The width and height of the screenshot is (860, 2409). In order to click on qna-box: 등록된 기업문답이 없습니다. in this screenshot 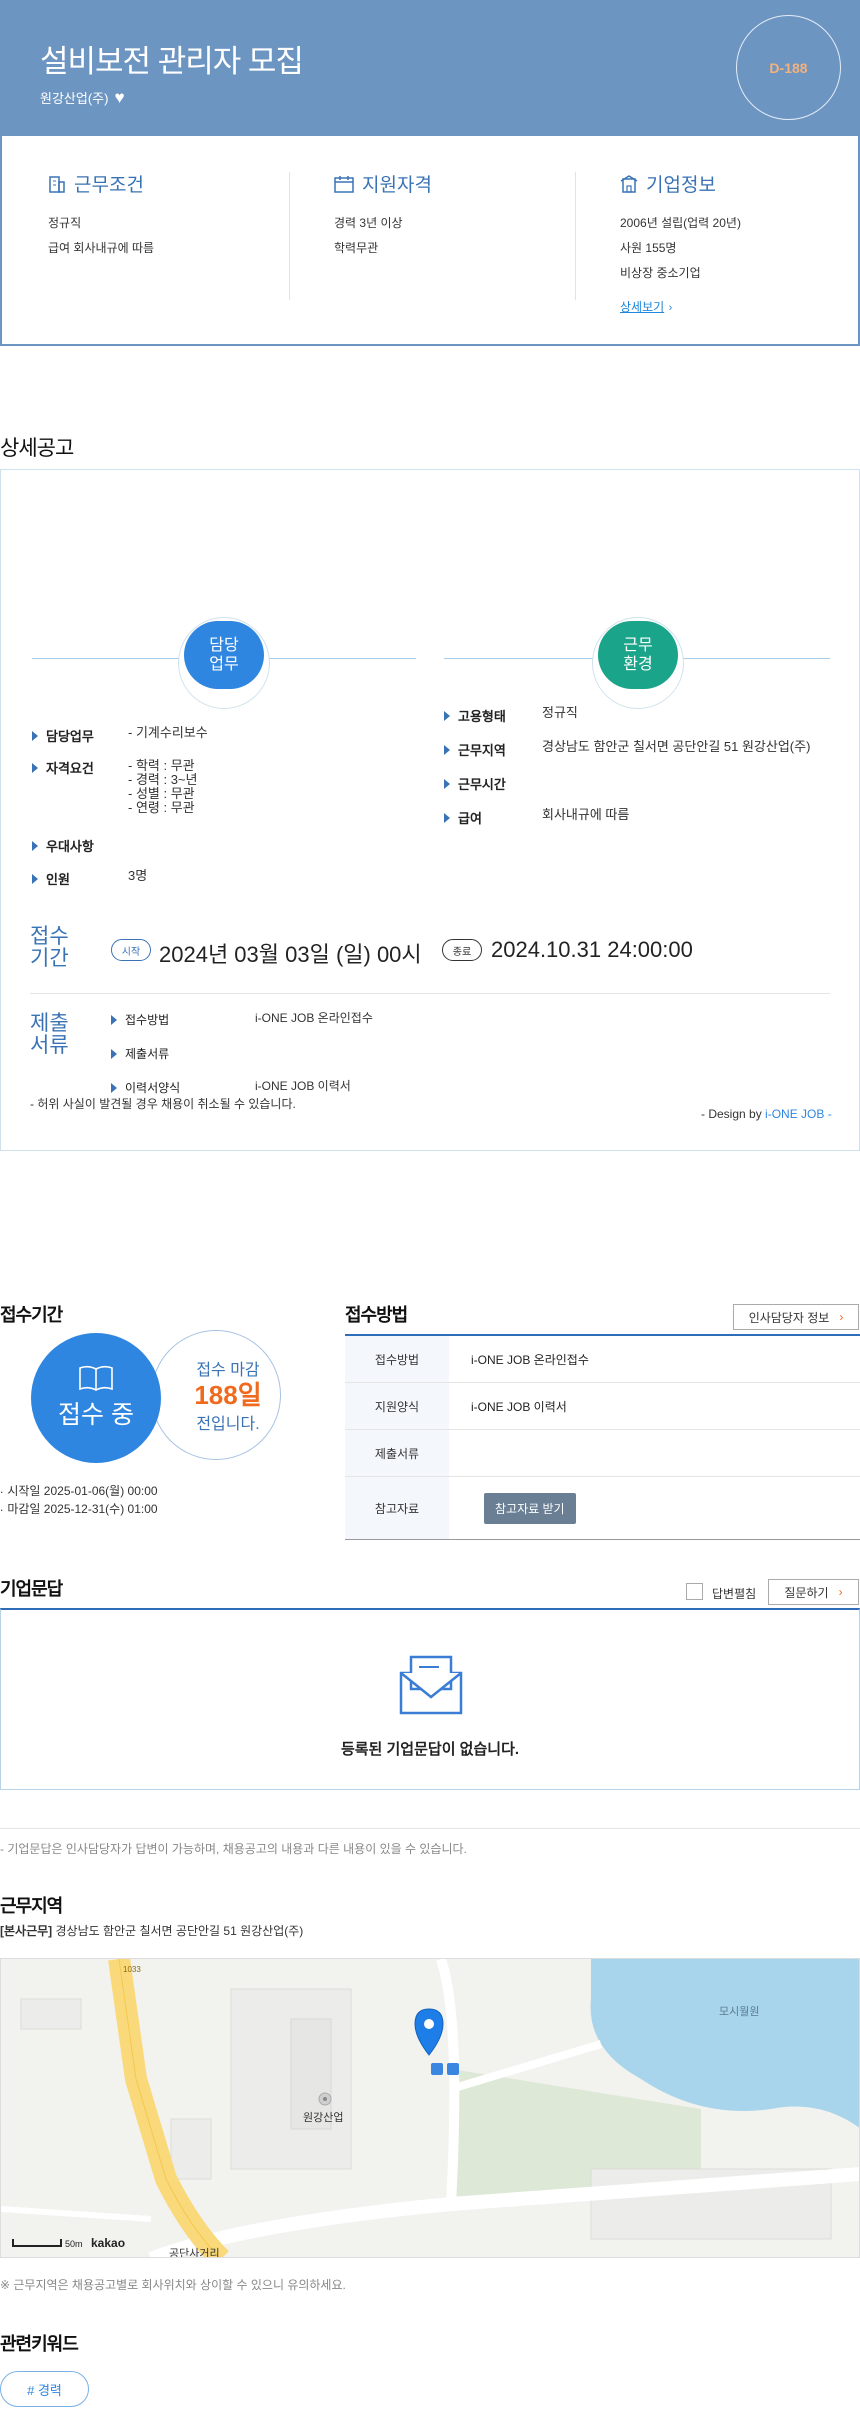, I will do `click(430, 1699)`.